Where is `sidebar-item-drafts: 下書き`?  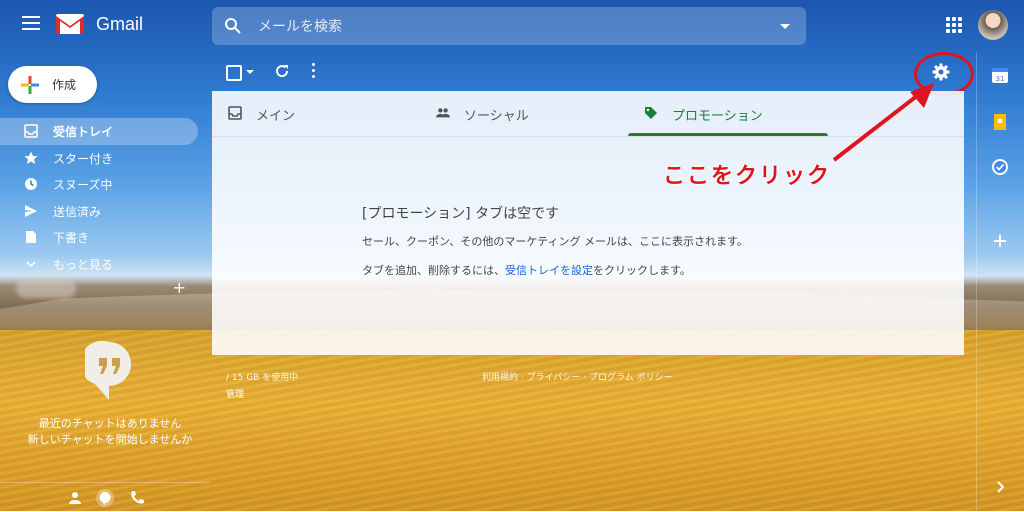 sidebar-item-drafts: 下書き is located at coordinates (99, 237).